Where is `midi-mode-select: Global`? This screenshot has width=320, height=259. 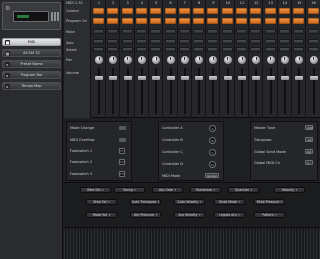 midi-mode-select: Global is located at coordinates (212, 175).